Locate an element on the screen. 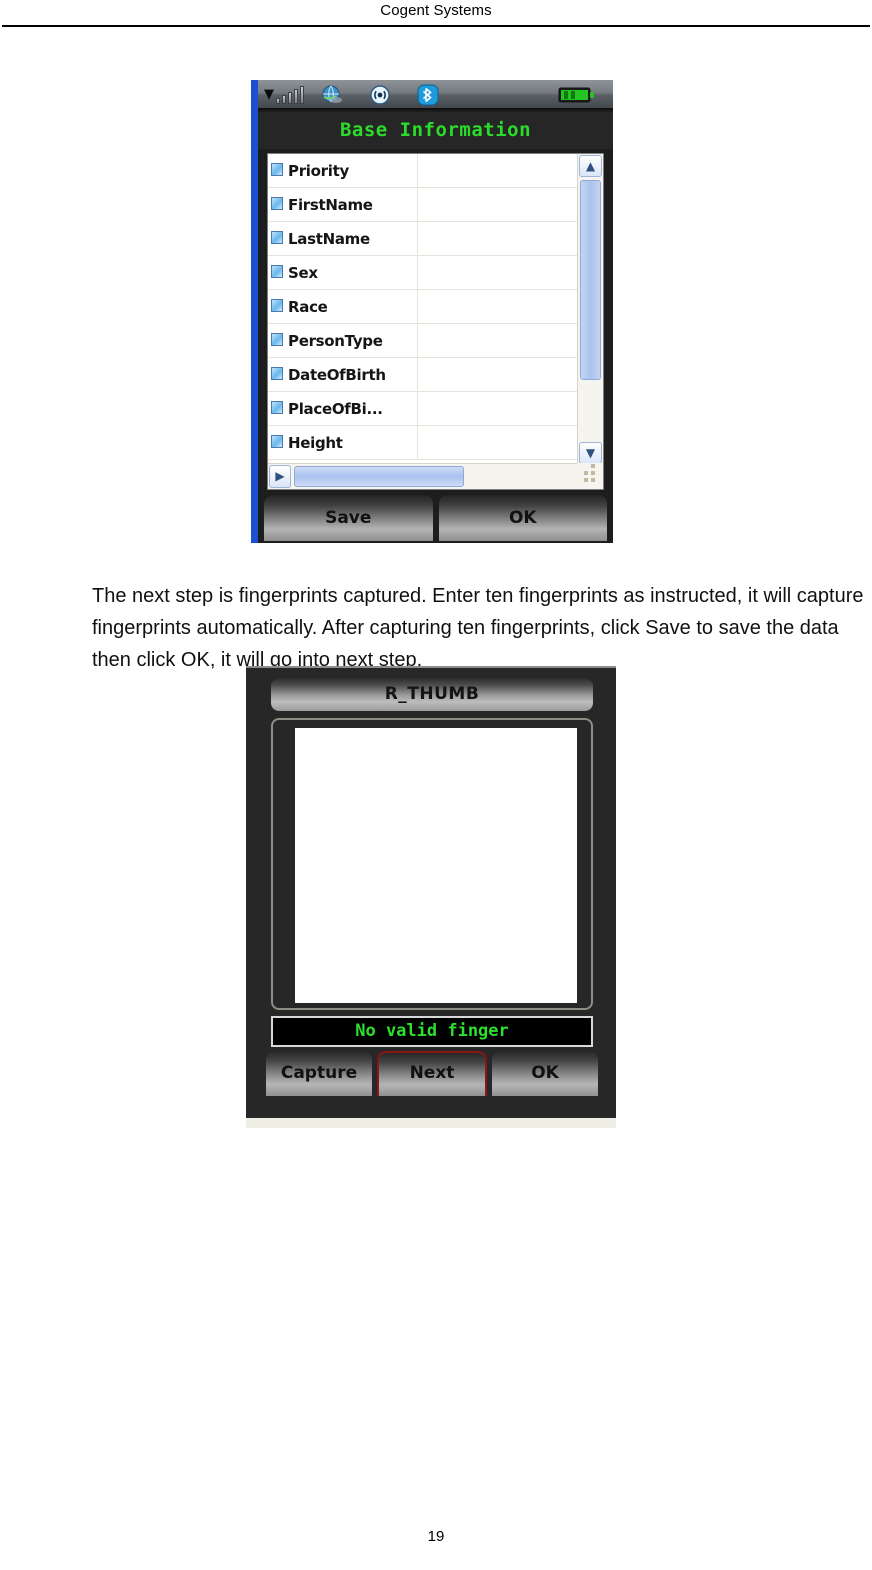 This screenshot has width=872, height=1570. table-row: Height is located at coordinates (423, 443).